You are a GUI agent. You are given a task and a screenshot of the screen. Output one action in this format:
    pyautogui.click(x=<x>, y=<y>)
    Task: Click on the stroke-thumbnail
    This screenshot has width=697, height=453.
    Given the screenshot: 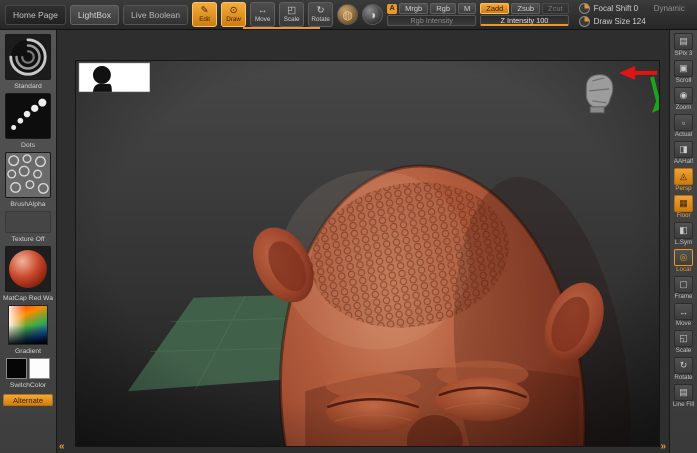 What is the action you would take?
    pyautogui.click(x=28, y=116)
    